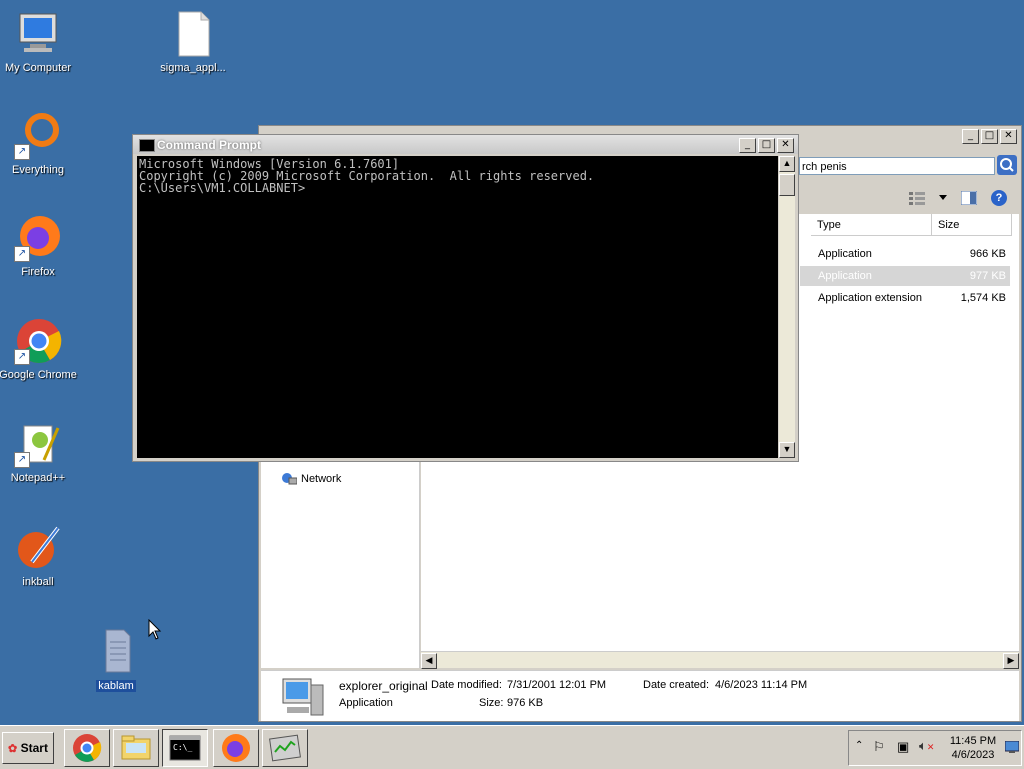 The height and width of the screenshot is (769, 1024). What do you see at coordinates (429, 661) in the screenshot?
I see `scroll-left-arrow-icon: ◀` at bounding box center [429, 661].